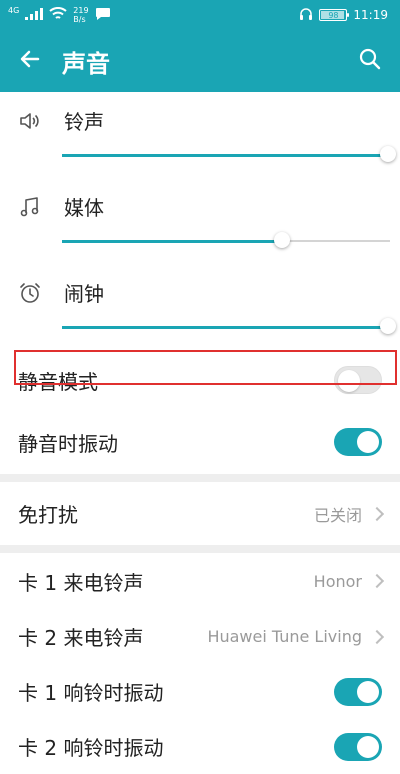 The width and height of the screenshot is (400, 774). I want to click on sim2-vibrate-row: 卡 2 响铃时振动, so click(200, 746).